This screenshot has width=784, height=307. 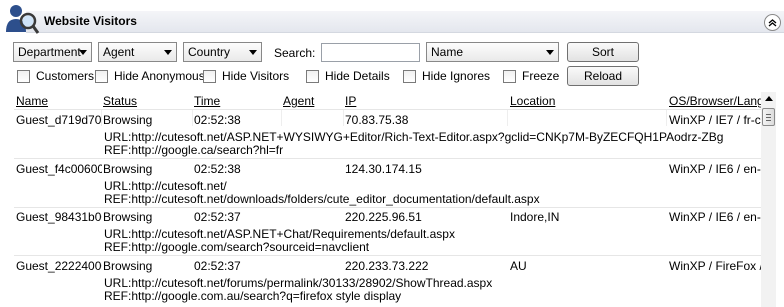 What do you see at coordinates (541, 76) in the screenshot?
I see `freeze-label: Freeze` at bounding box center [541, 76].